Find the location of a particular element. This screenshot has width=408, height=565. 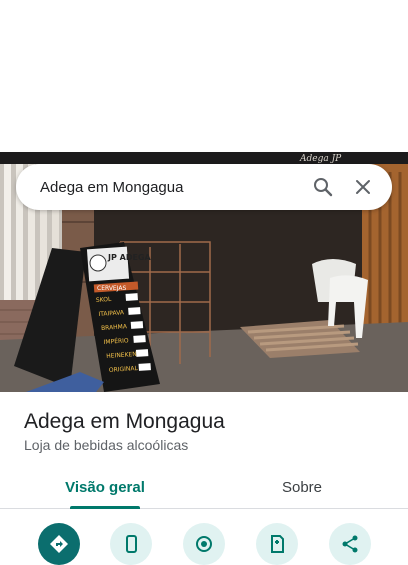

start-button is located at coordinates (204, 544).